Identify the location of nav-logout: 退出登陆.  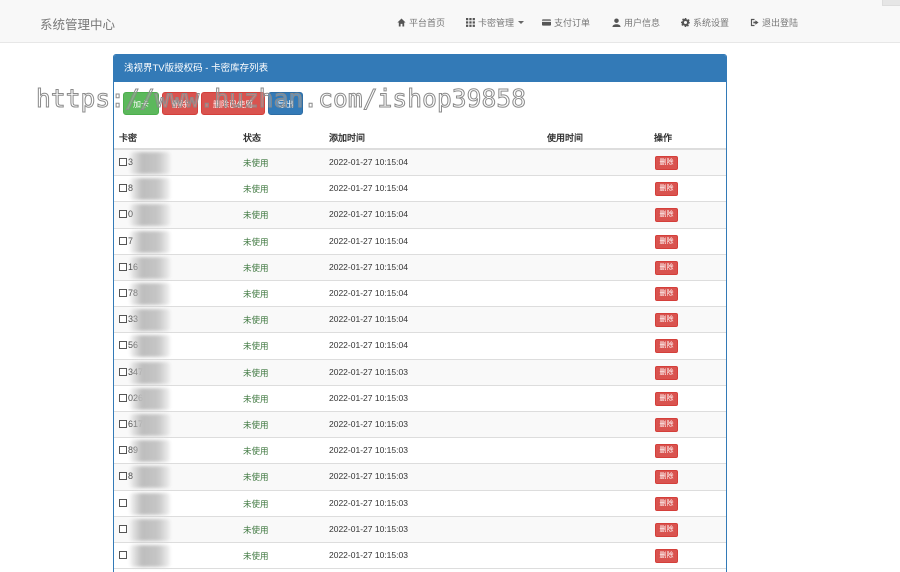
(774, 22).